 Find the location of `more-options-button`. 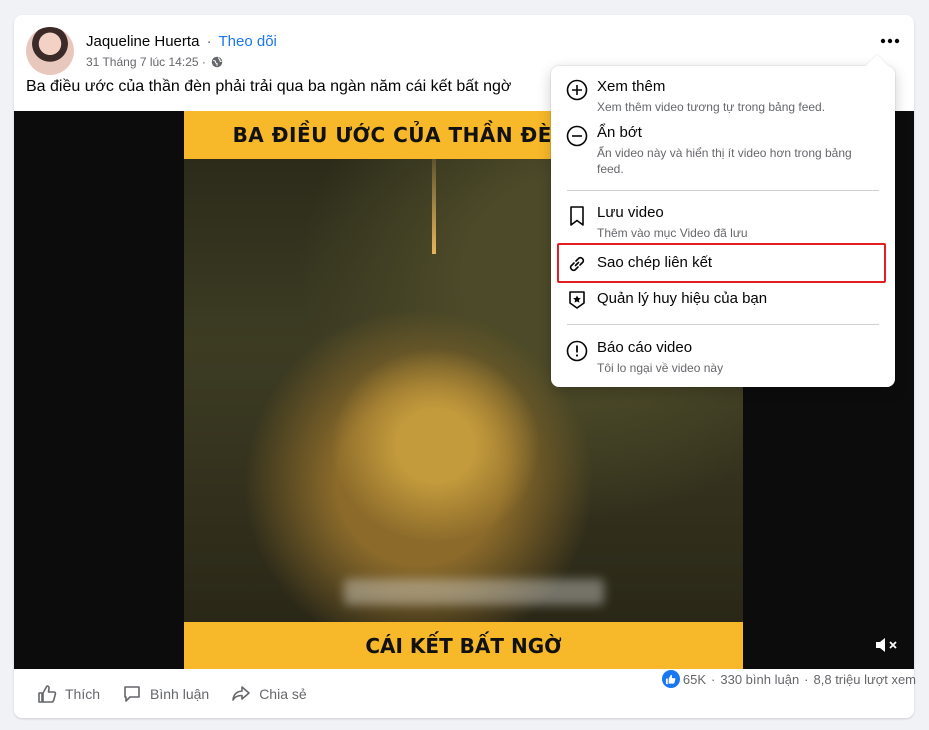

more-options-button is located at coordinates (890, 41).